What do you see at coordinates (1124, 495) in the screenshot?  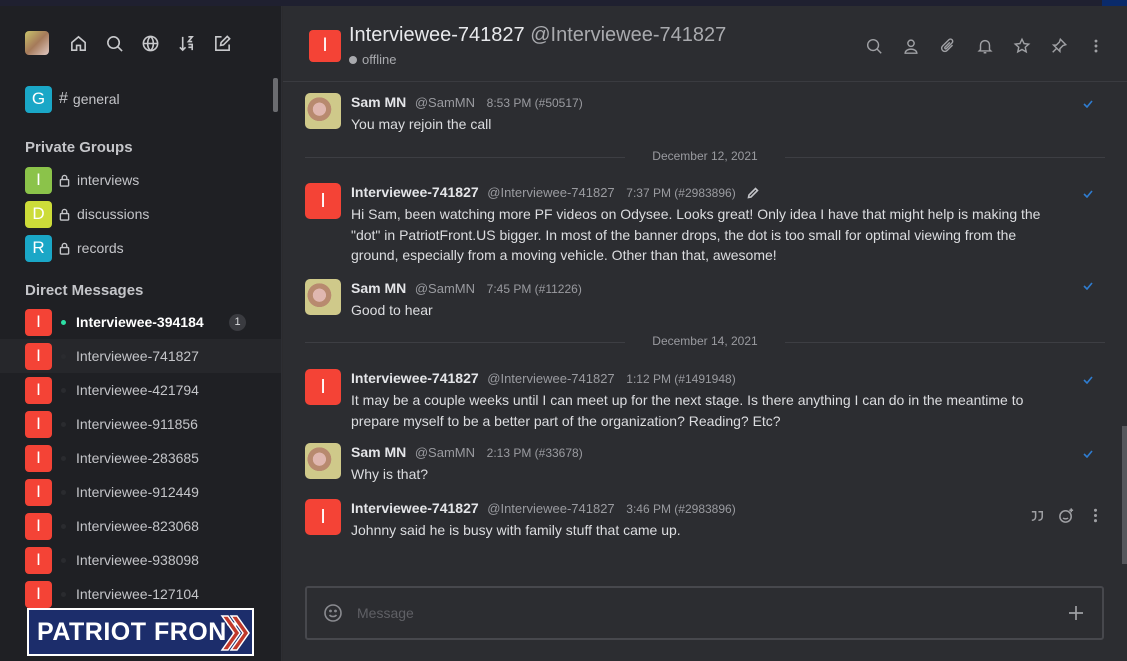 I see `message-list-scrollbar` at bounding box center [1124, 495].